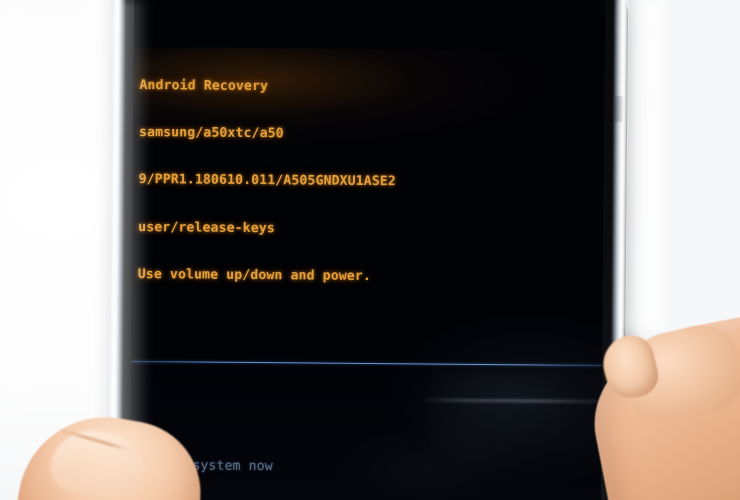  What do you see at coordinates (254, 275) in the screenshot?
I see `header-line-instructions: Use volume up/down and power.` at bounding box center [254, 275].